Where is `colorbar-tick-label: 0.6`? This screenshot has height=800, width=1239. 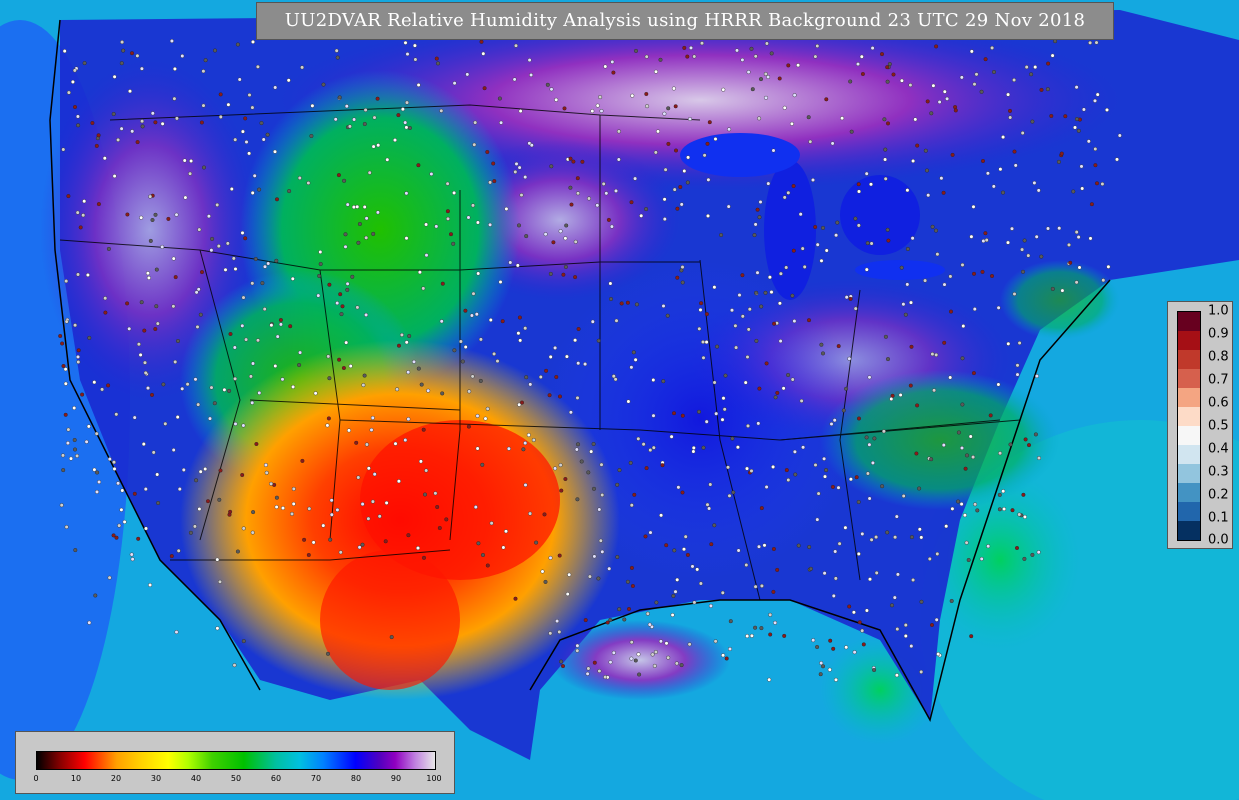 colorbar-tick-label: 0.6 is located at coordinates (1218, 403).